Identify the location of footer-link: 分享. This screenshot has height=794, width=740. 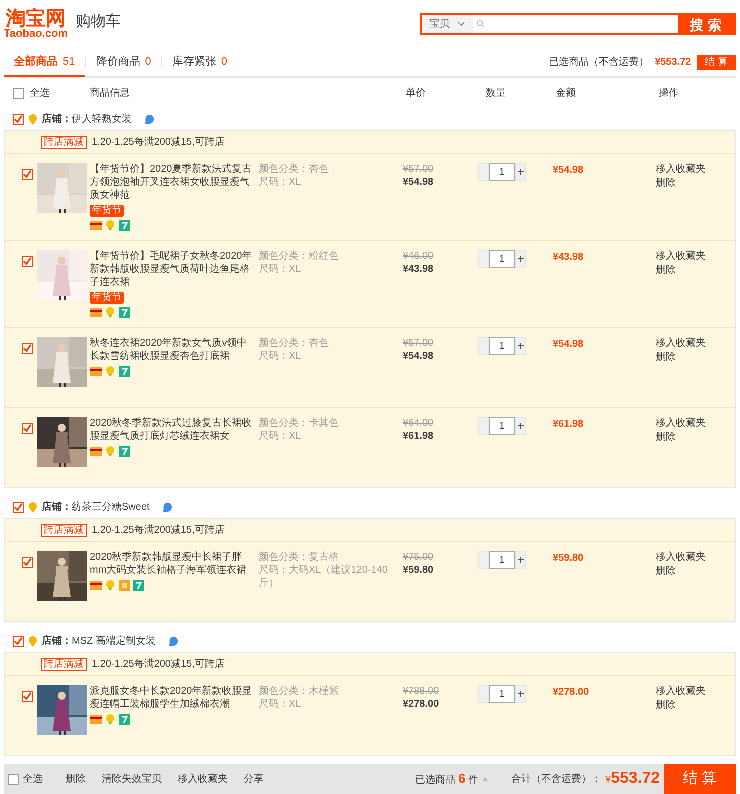
(254, 779).